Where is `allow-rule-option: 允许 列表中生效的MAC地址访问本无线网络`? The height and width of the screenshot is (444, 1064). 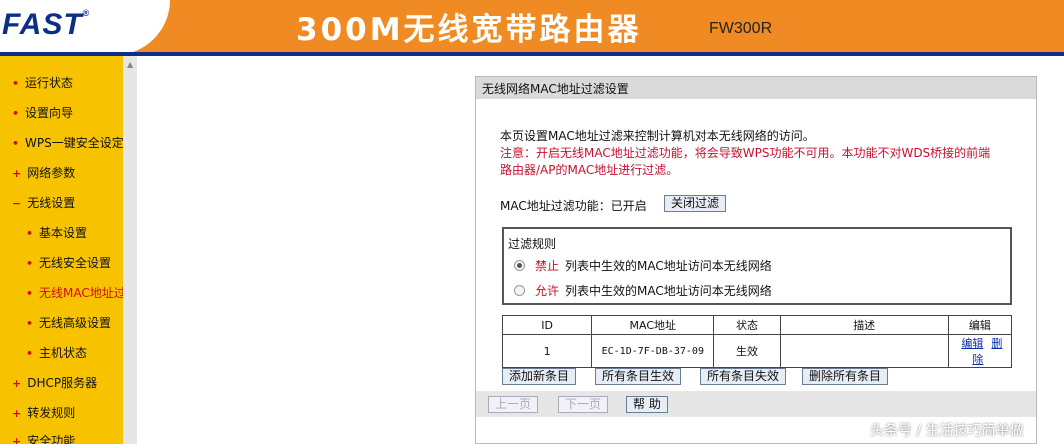 allow-rule-option: 允许 列表中生效的MAC地址访问本无线网络 is located at coordinates (643, 290).